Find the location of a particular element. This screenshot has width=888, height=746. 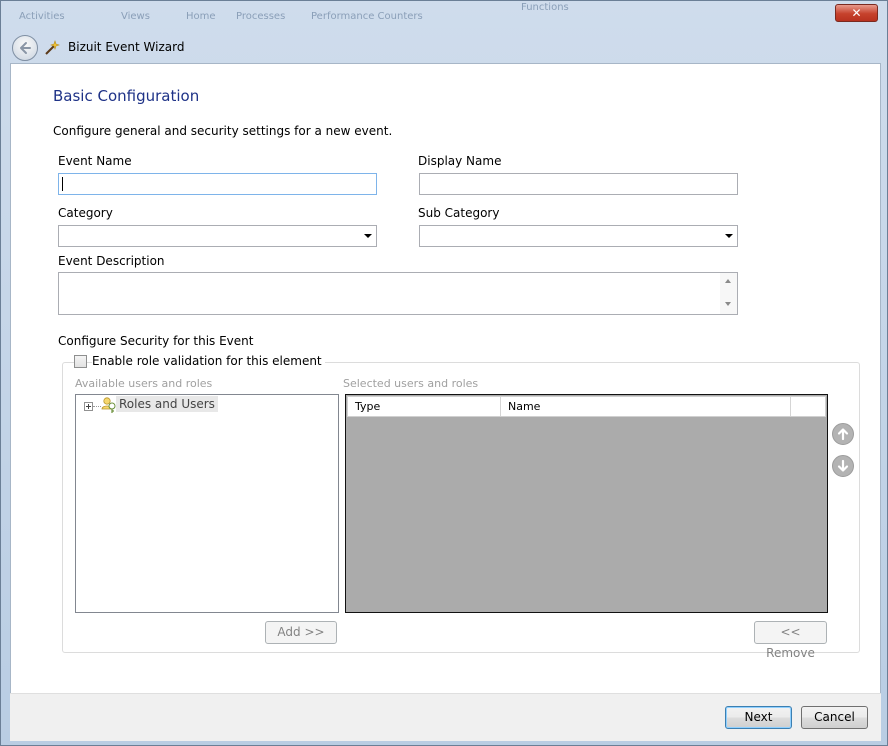

sub-category-dropdown is located at coordinates (578, 236).